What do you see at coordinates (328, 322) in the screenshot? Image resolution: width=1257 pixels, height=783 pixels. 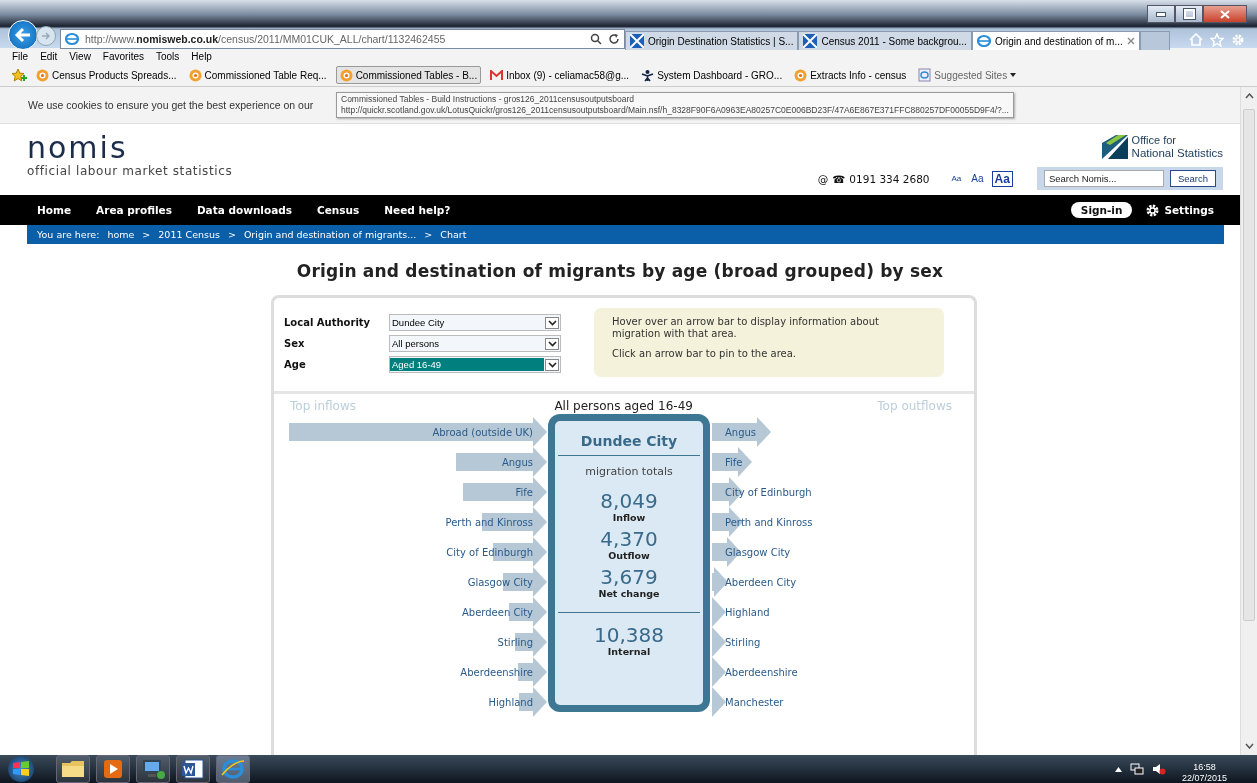 I see `field-label: Local Authority` at bounding box center [328, 322].